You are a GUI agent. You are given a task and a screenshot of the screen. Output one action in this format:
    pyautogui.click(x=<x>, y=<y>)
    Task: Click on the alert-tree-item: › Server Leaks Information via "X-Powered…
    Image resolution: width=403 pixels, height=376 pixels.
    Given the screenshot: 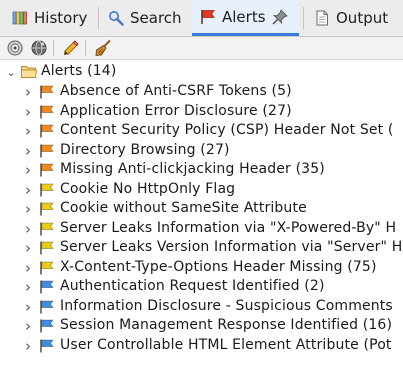 What is the action you would take?
    pyautogui.click(x=201, y=229)
    